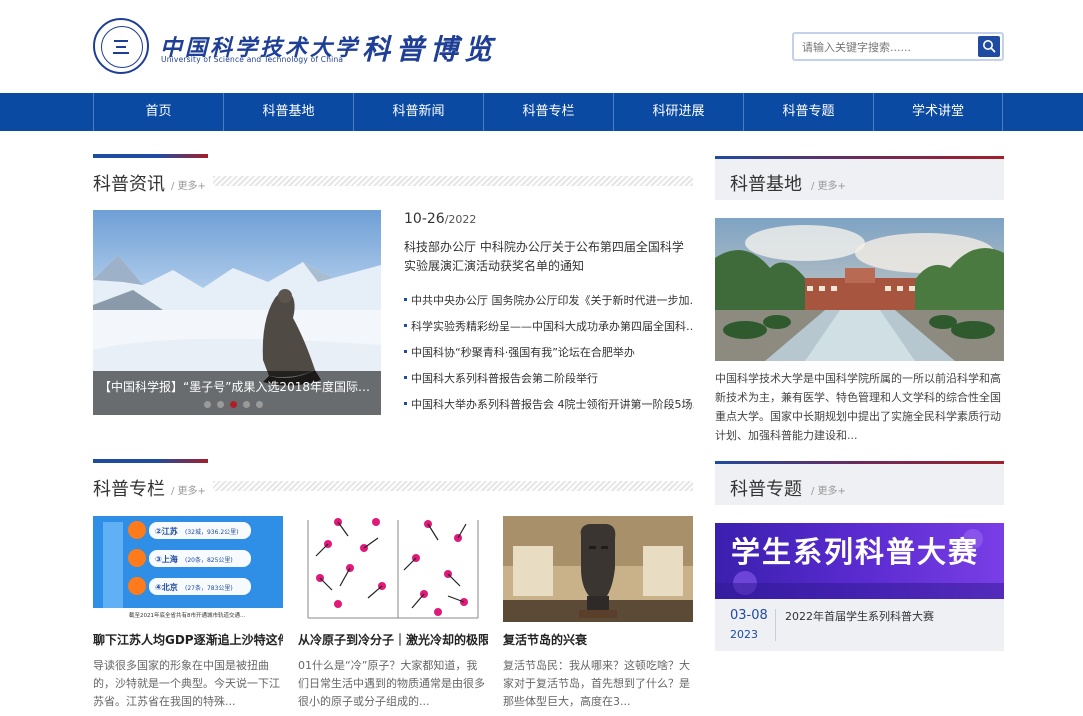 The image size is (1083, 716). What do you see at coordinates (678, 112) in the screenshot?
I see `nav-item-research: 科研进展` at bounding box center [678, 112].